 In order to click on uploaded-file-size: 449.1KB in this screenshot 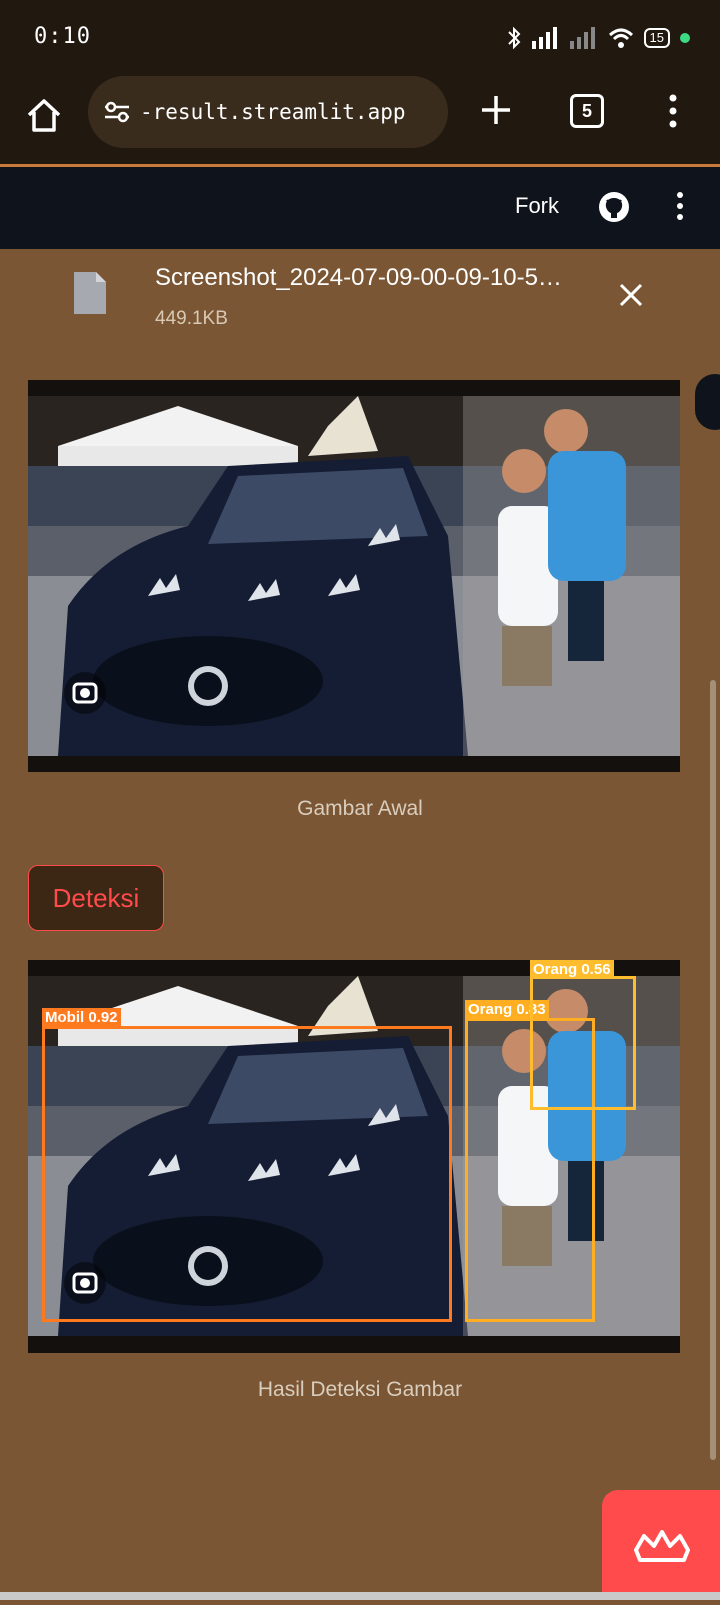, I will do `click(191, 318)`.